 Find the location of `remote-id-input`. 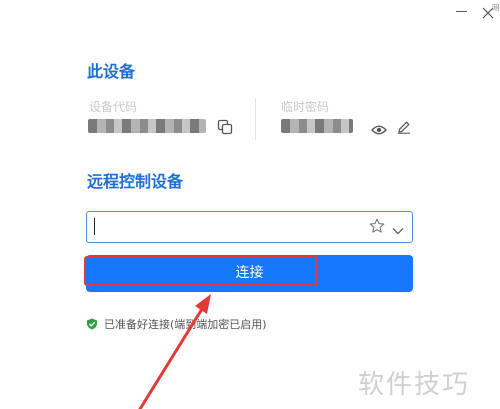

remote-id-input is located at coordinates (249, 227).